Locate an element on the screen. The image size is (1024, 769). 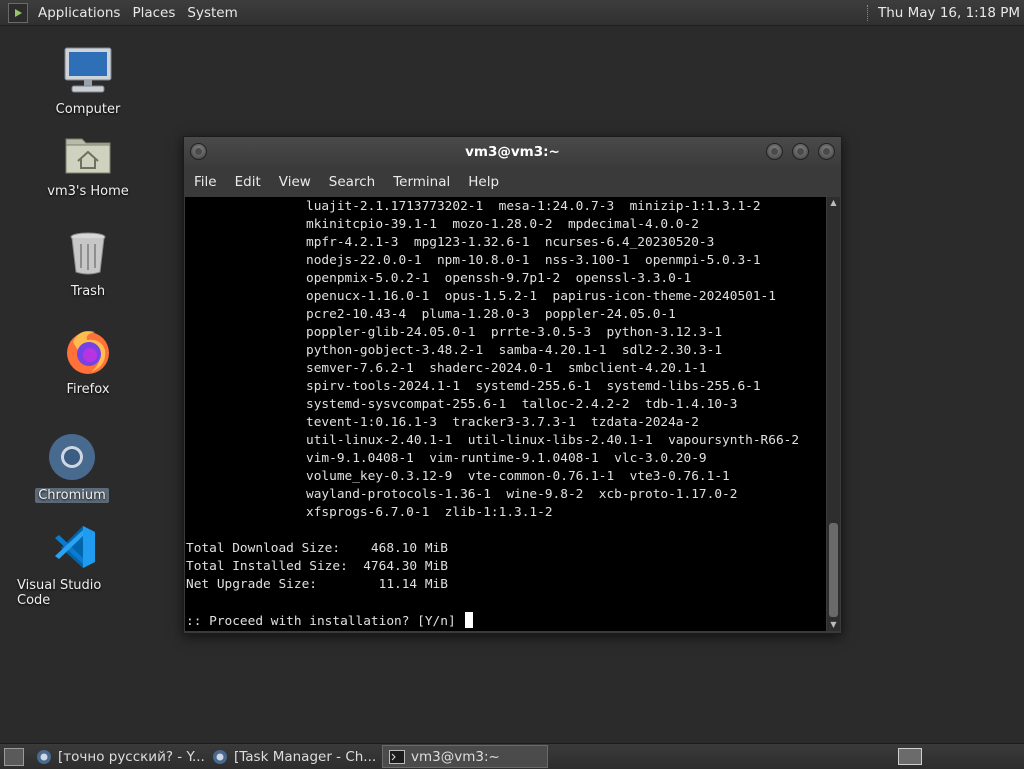
taskbar-item-label: vm3@vm3:~ is located at coordinates (455, 756).